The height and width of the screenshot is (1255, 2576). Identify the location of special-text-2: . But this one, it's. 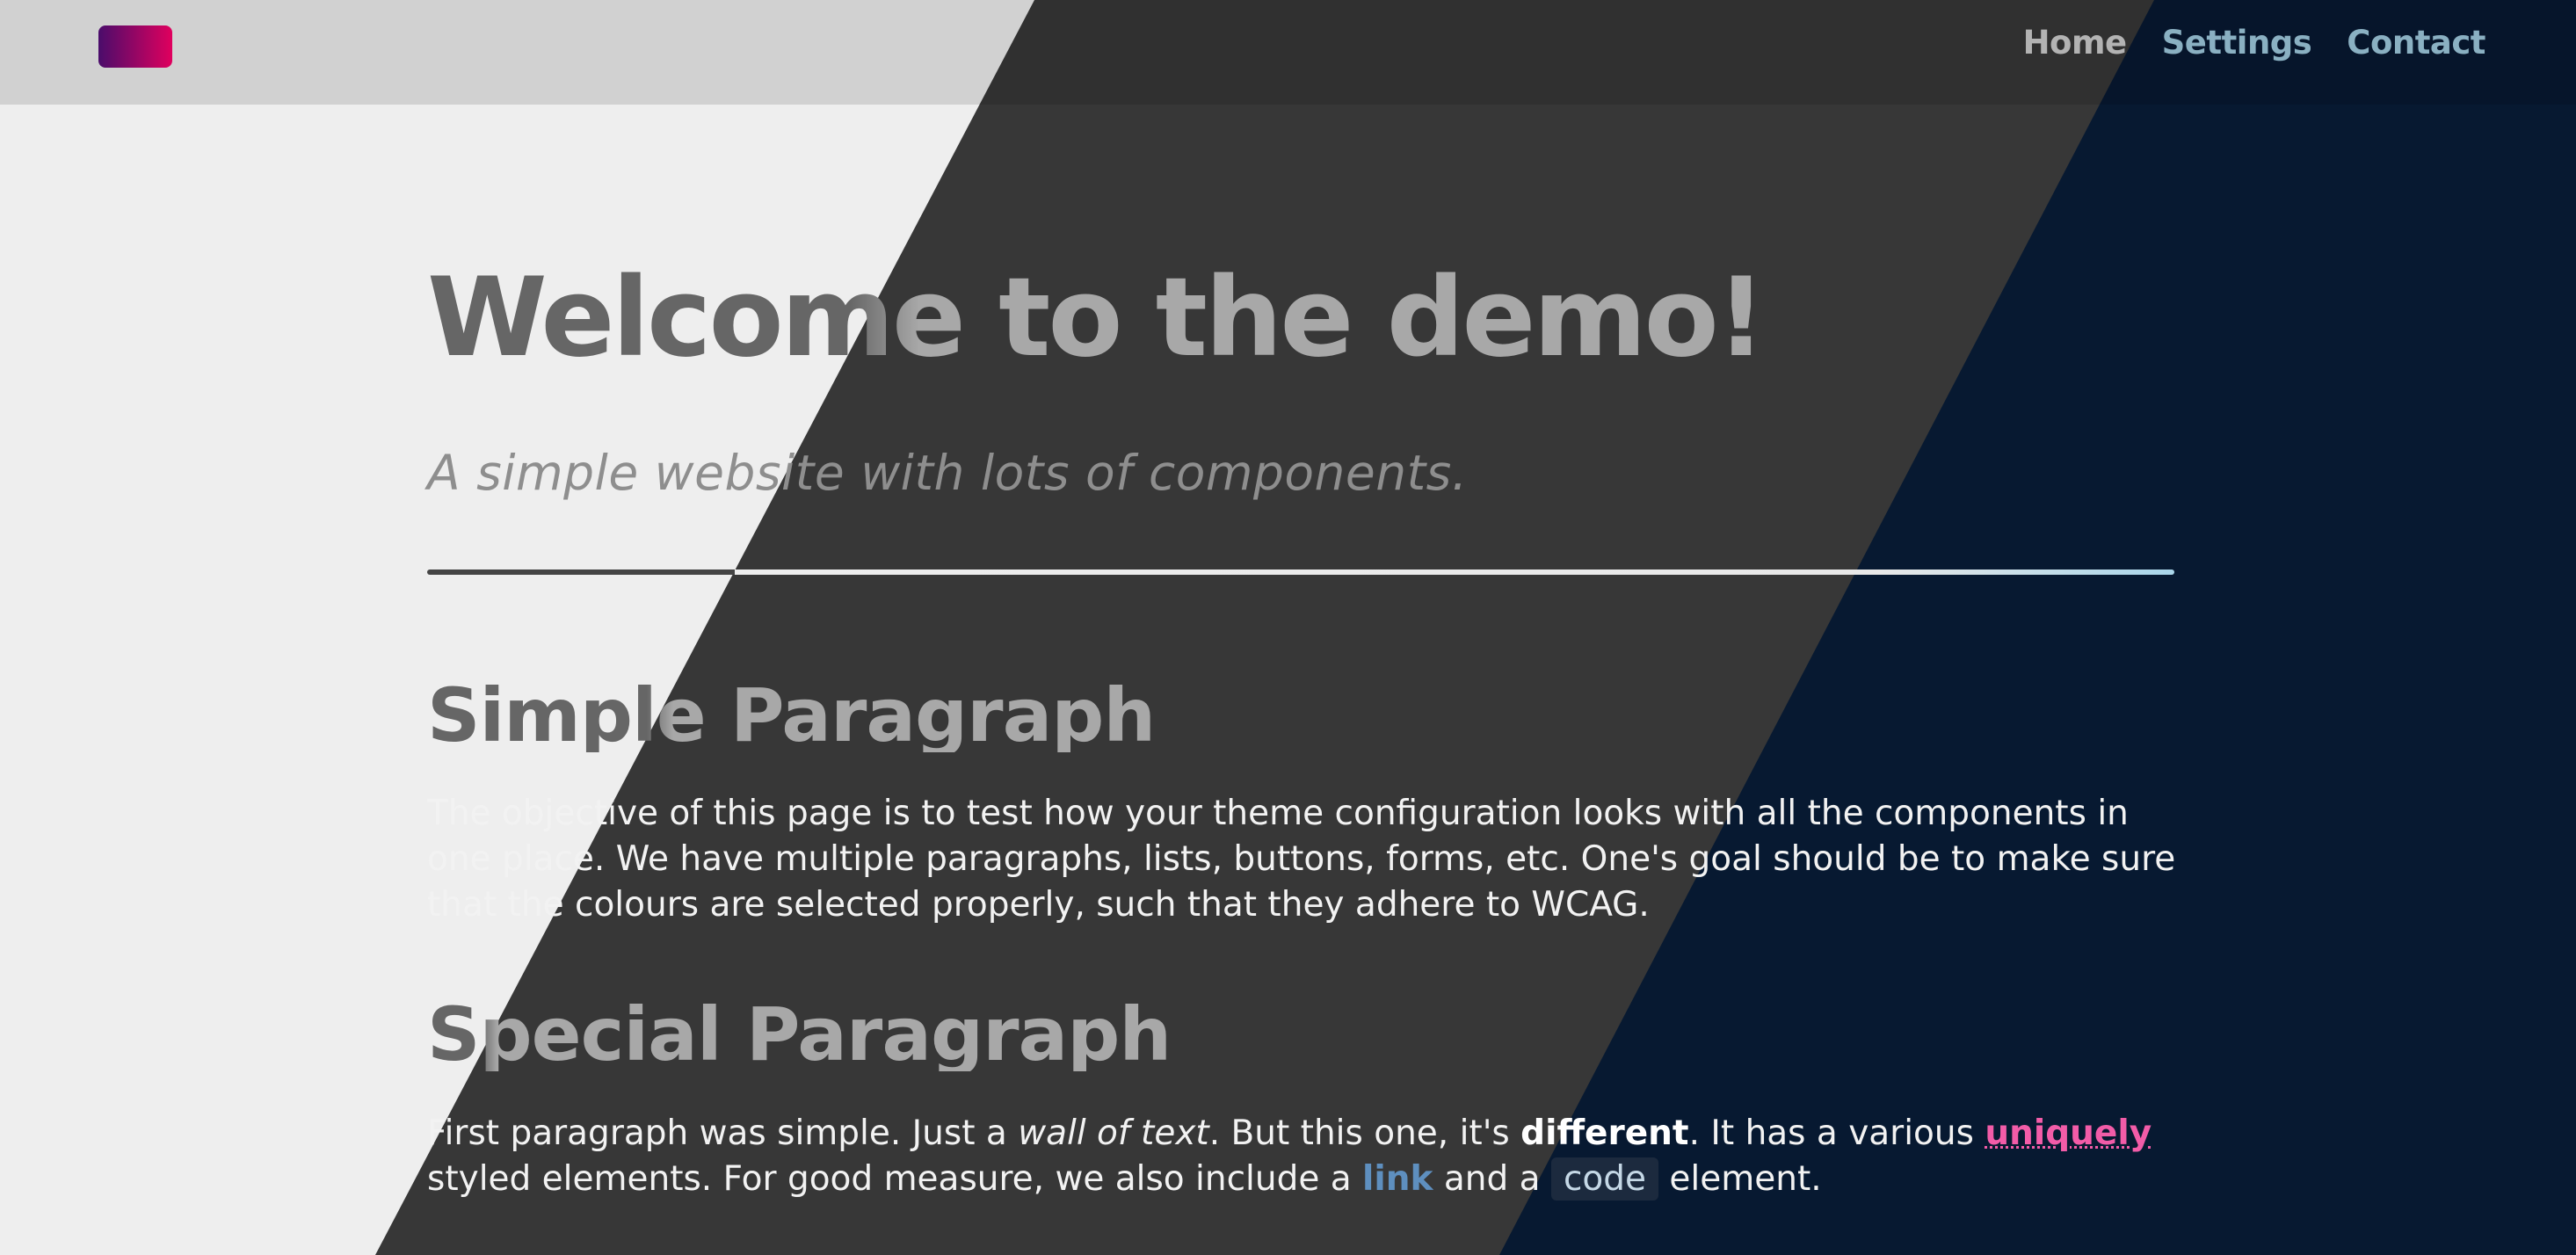
(1364, 1133).